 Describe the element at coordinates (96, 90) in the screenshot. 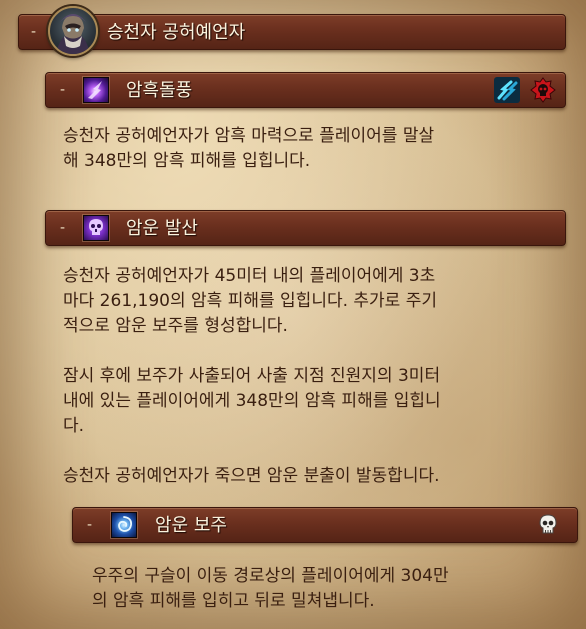

I see `shadow-burst-icon` at that location.